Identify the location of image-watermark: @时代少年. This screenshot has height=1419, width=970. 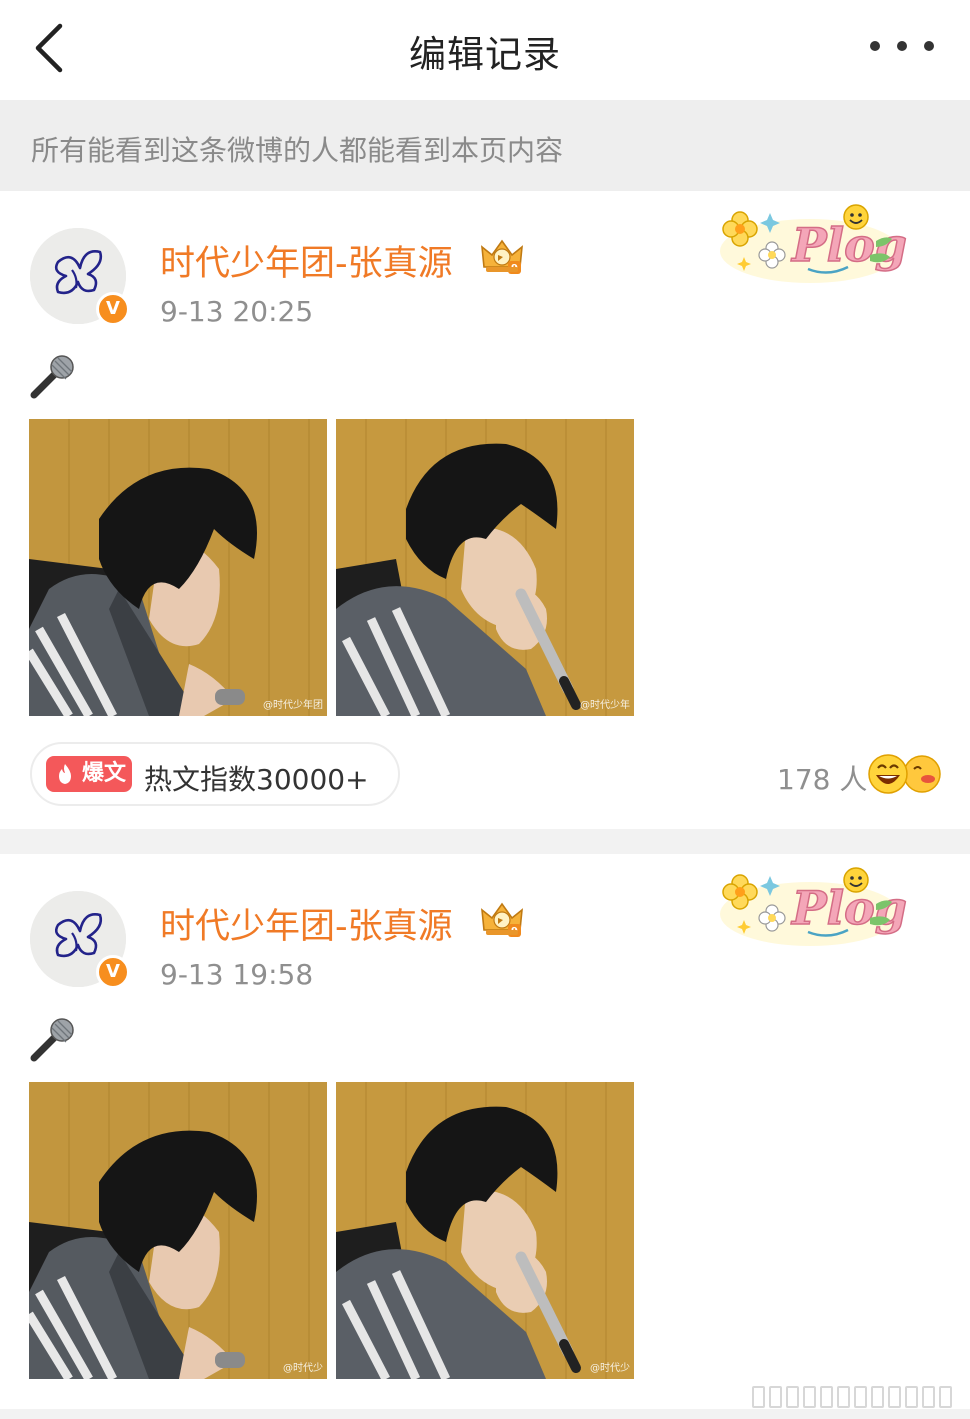
(605, 705).